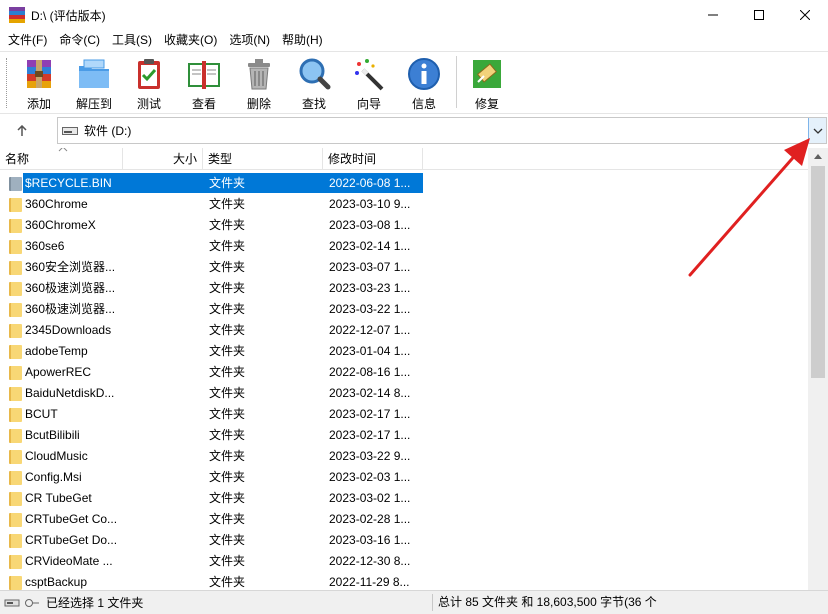 Image resolution: width=828 pixels, height=614 pixels. Describe the element at coordinates (56, 456) in the screenshot. I see `file-name: CloudMusic` at that location.